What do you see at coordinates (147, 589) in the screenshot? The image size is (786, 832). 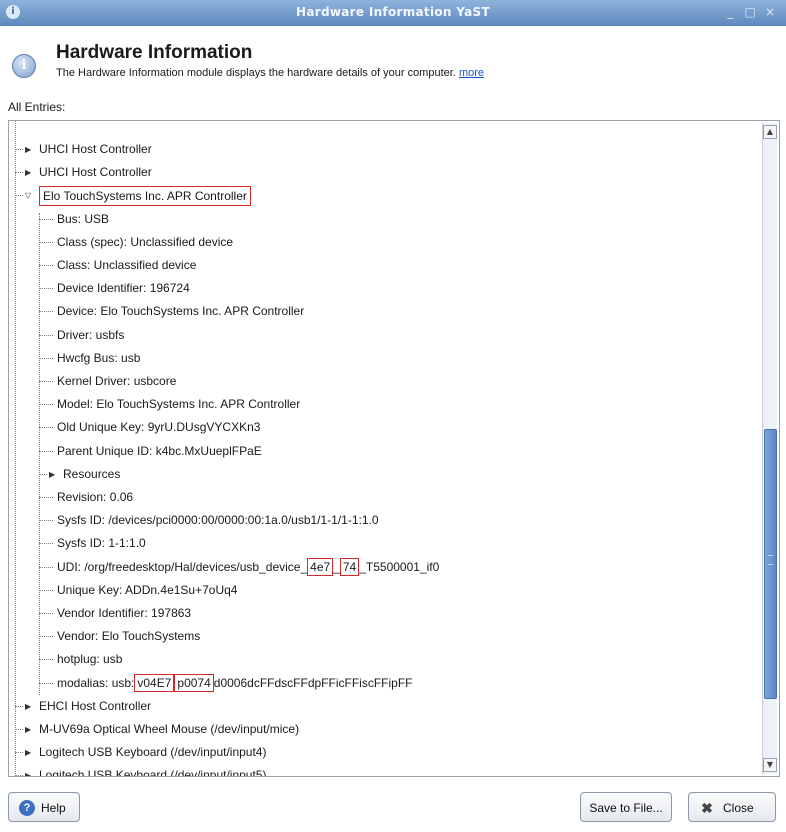 I see `tree-row-label: Unique Key: ADDn.4e1Su+7oUq4` at bounding box center [147, 589].